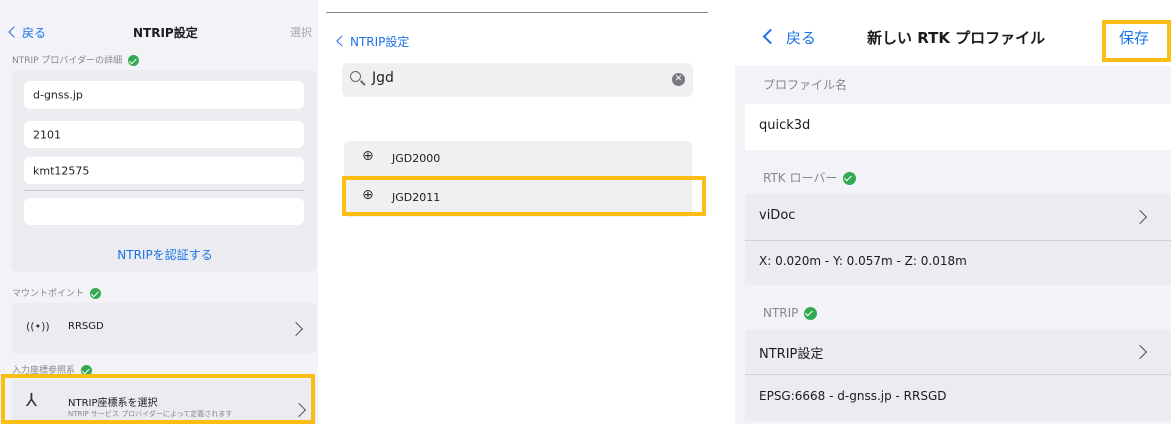 This screenshot has width=1171, height=424. I want to click on rover-header: RTK ローバー, so click(810, 177).